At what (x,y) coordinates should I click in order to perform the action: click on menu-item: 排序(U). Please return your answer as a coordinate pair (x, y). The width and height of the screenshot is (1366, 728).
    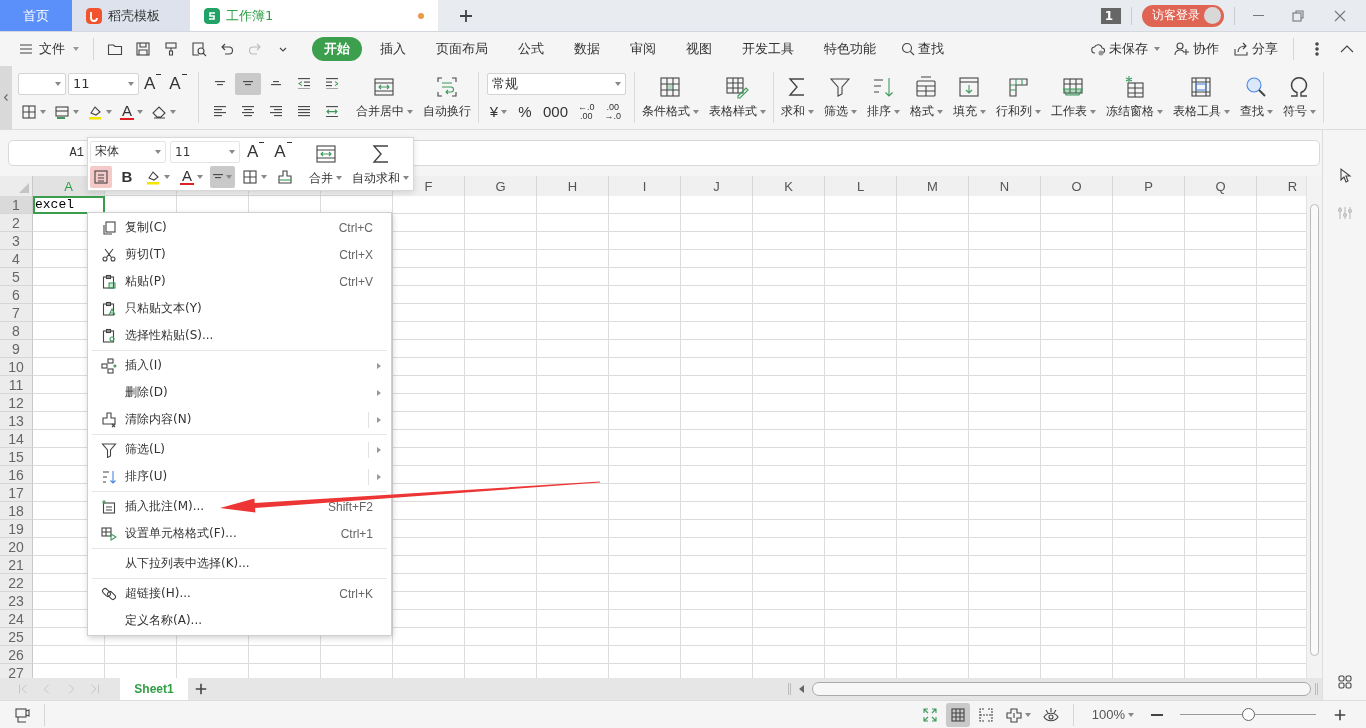
    Looking at the image, I should click on (239, 476).